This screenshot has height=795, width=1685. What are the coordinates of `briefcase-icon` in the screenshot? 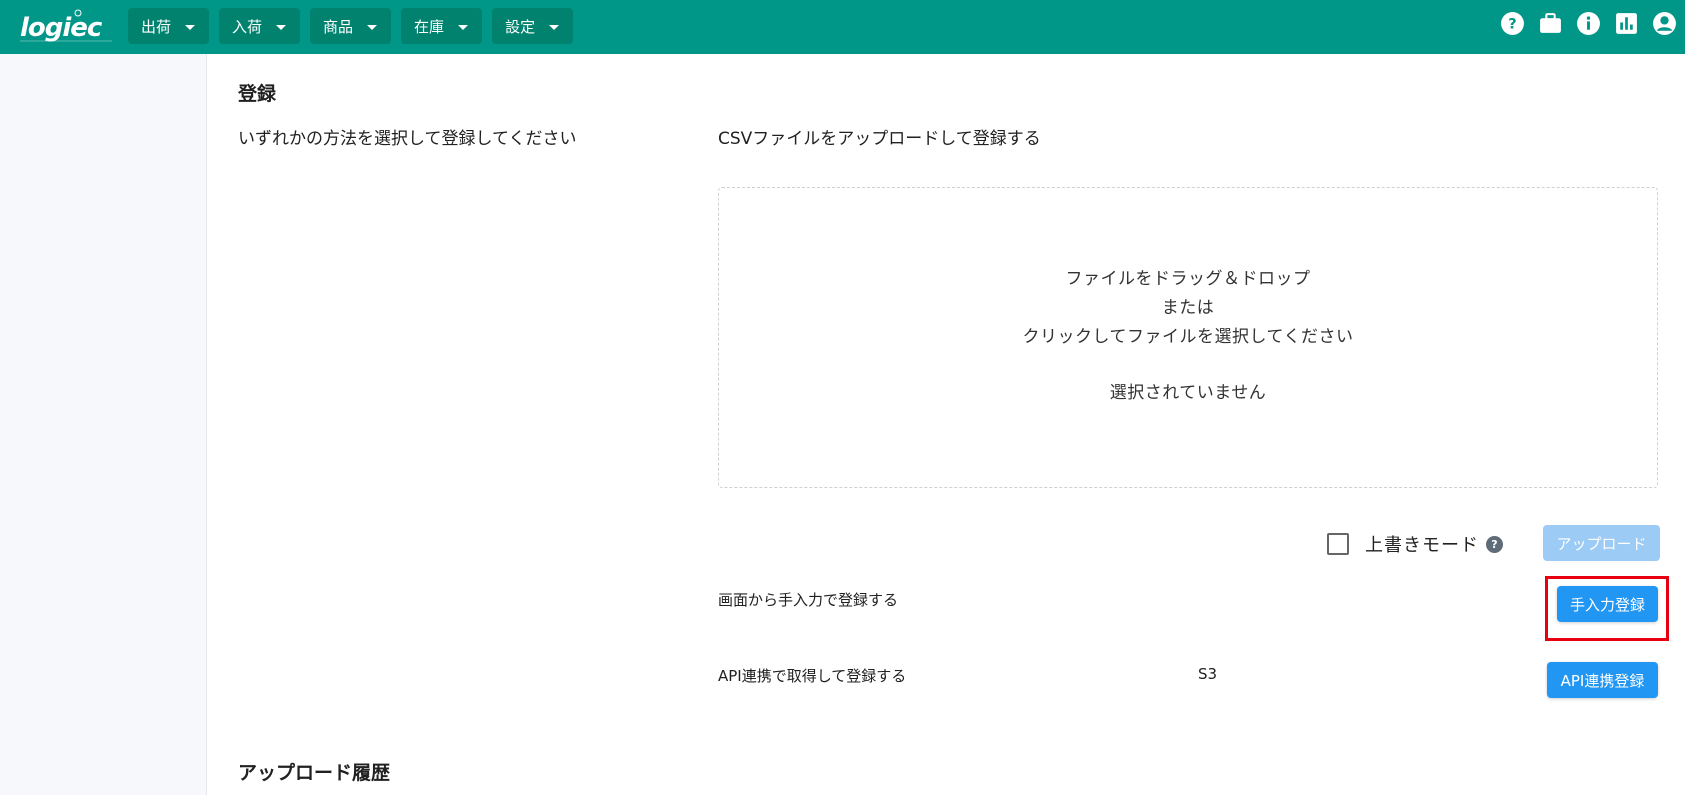 It's located at (1550, 23).